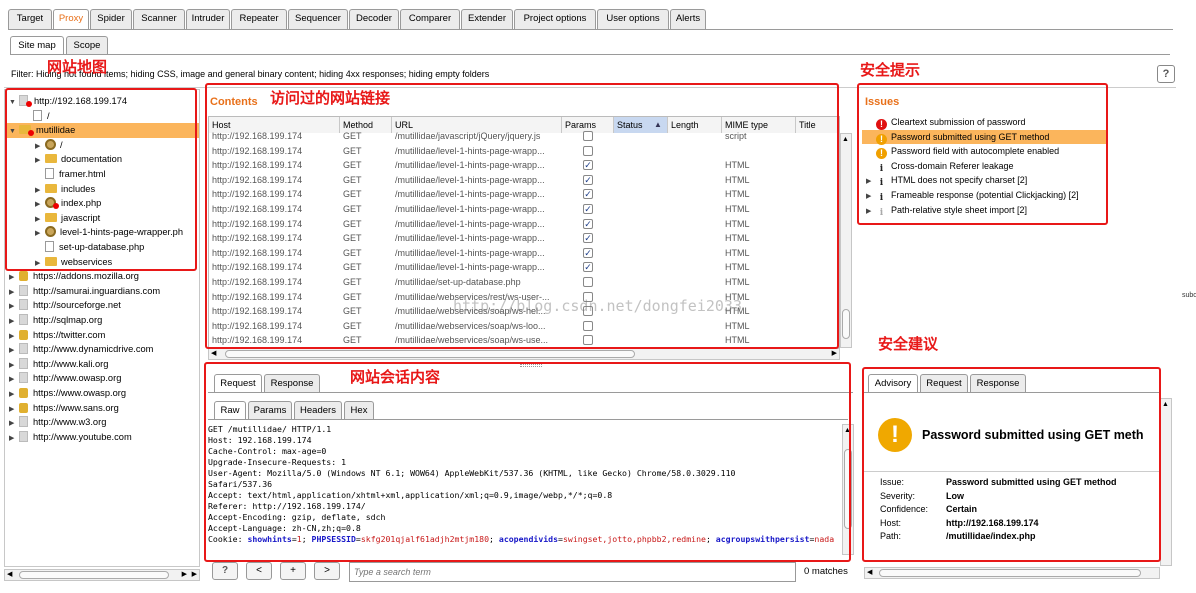 The image size is (1196, 593). What do you see at coordinates (103, 291) in the screenshot?
I see `tree-host: ▶ http://samurai.inguardians.com` at bounding box center [103, 291].